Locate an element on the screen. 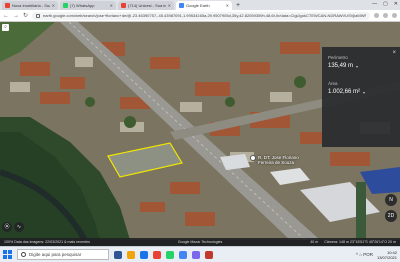 The height and width of the screenshot is (262, 400). tray-icons-text: ^ ⌂ POR is located at coordinates (364, 254).